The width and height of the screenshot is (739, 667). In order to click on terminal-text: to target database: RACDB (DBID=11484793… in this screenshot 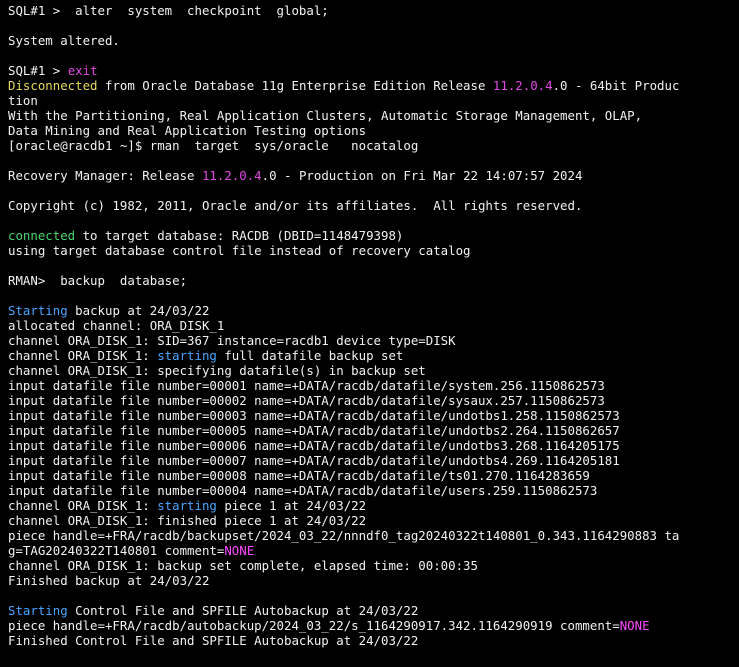, I will do `click(239, 235)`.